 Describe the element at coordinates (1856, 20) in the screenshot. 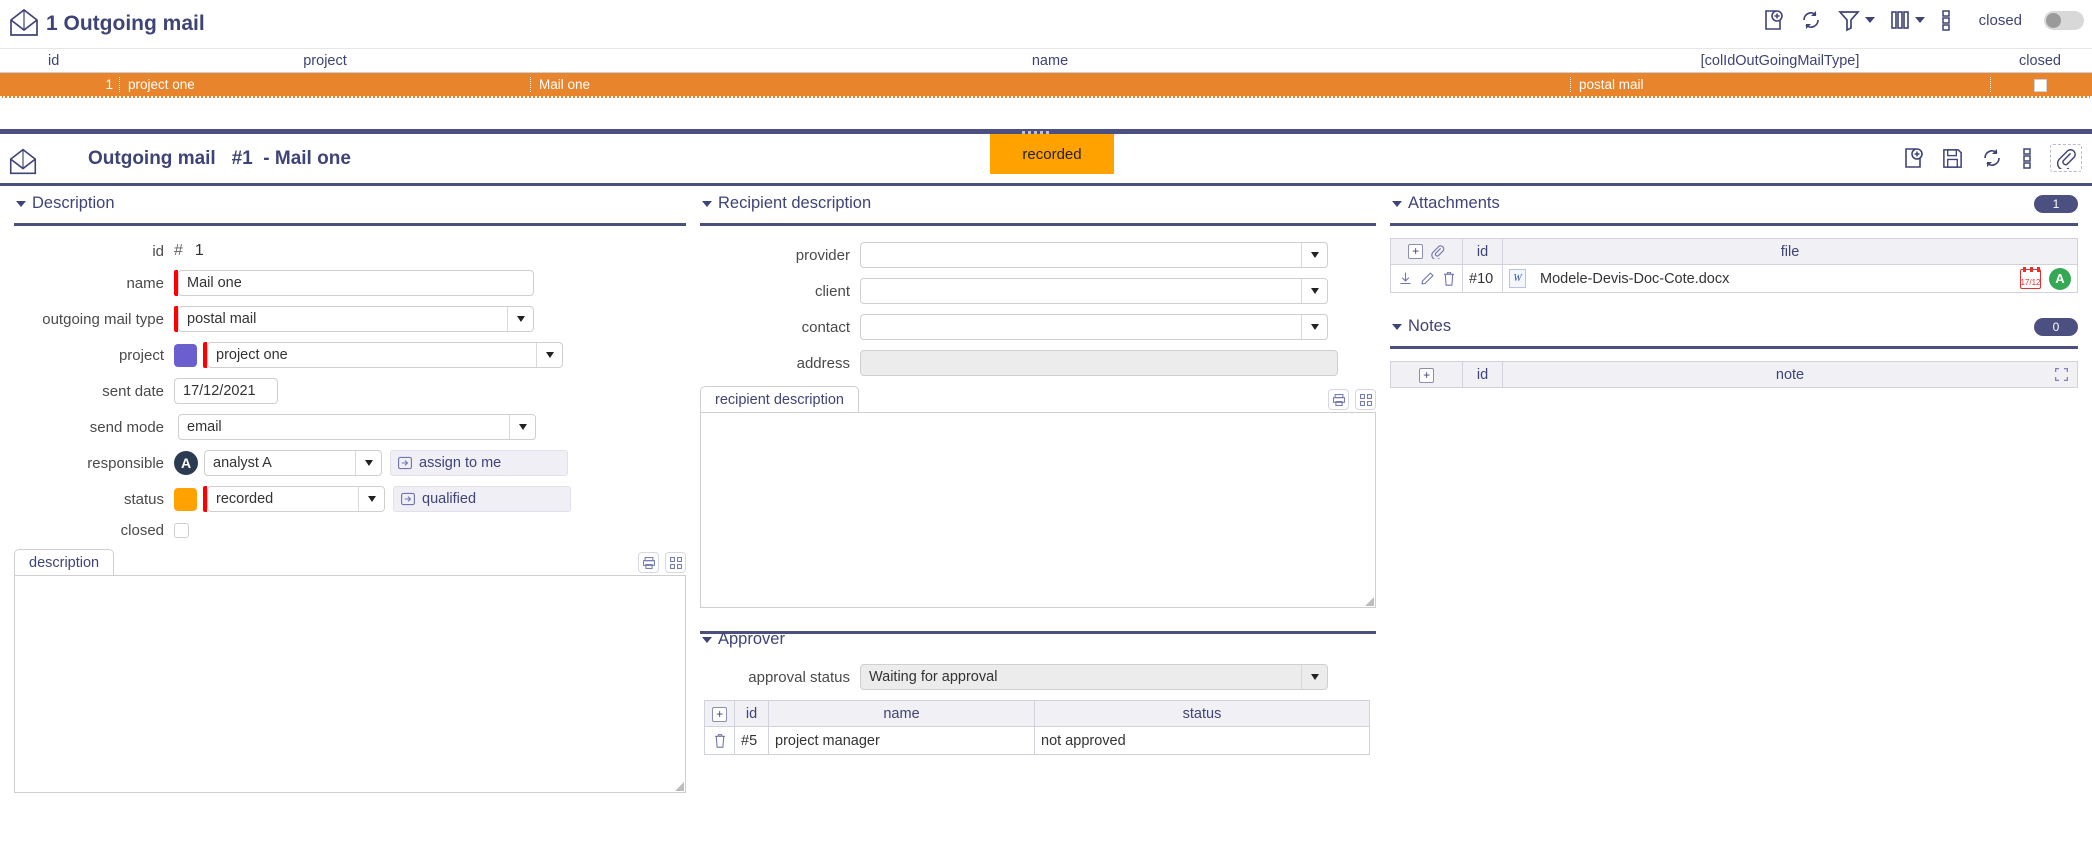

I see `filter-icon` at that location.